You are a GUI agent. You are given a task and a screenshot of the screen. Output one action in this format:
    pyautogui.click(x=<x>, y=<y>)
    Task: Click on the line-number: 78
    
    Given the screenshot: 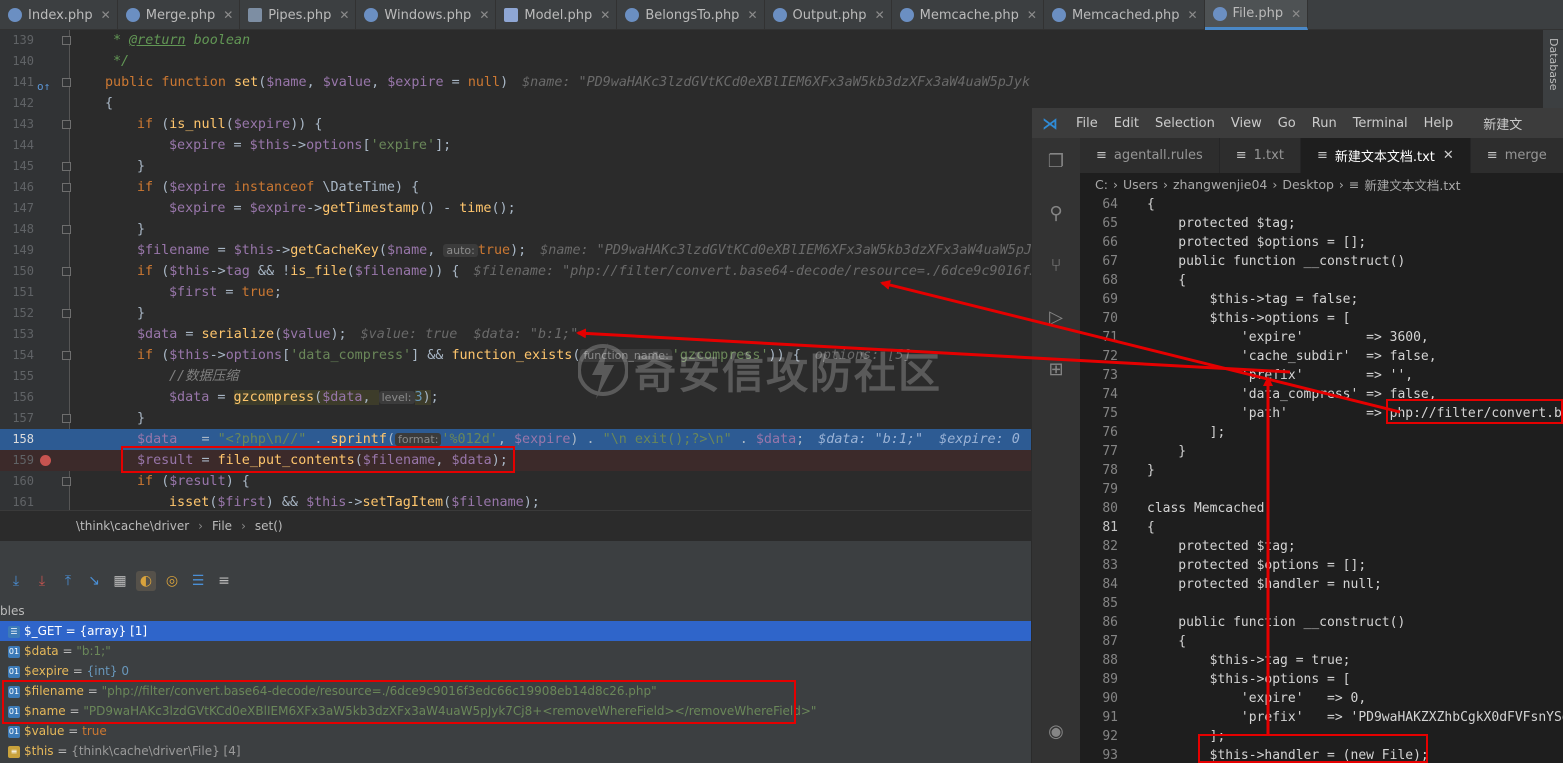 What is the action you would take?
    pyautogui.click(x=1110, y=470)
    